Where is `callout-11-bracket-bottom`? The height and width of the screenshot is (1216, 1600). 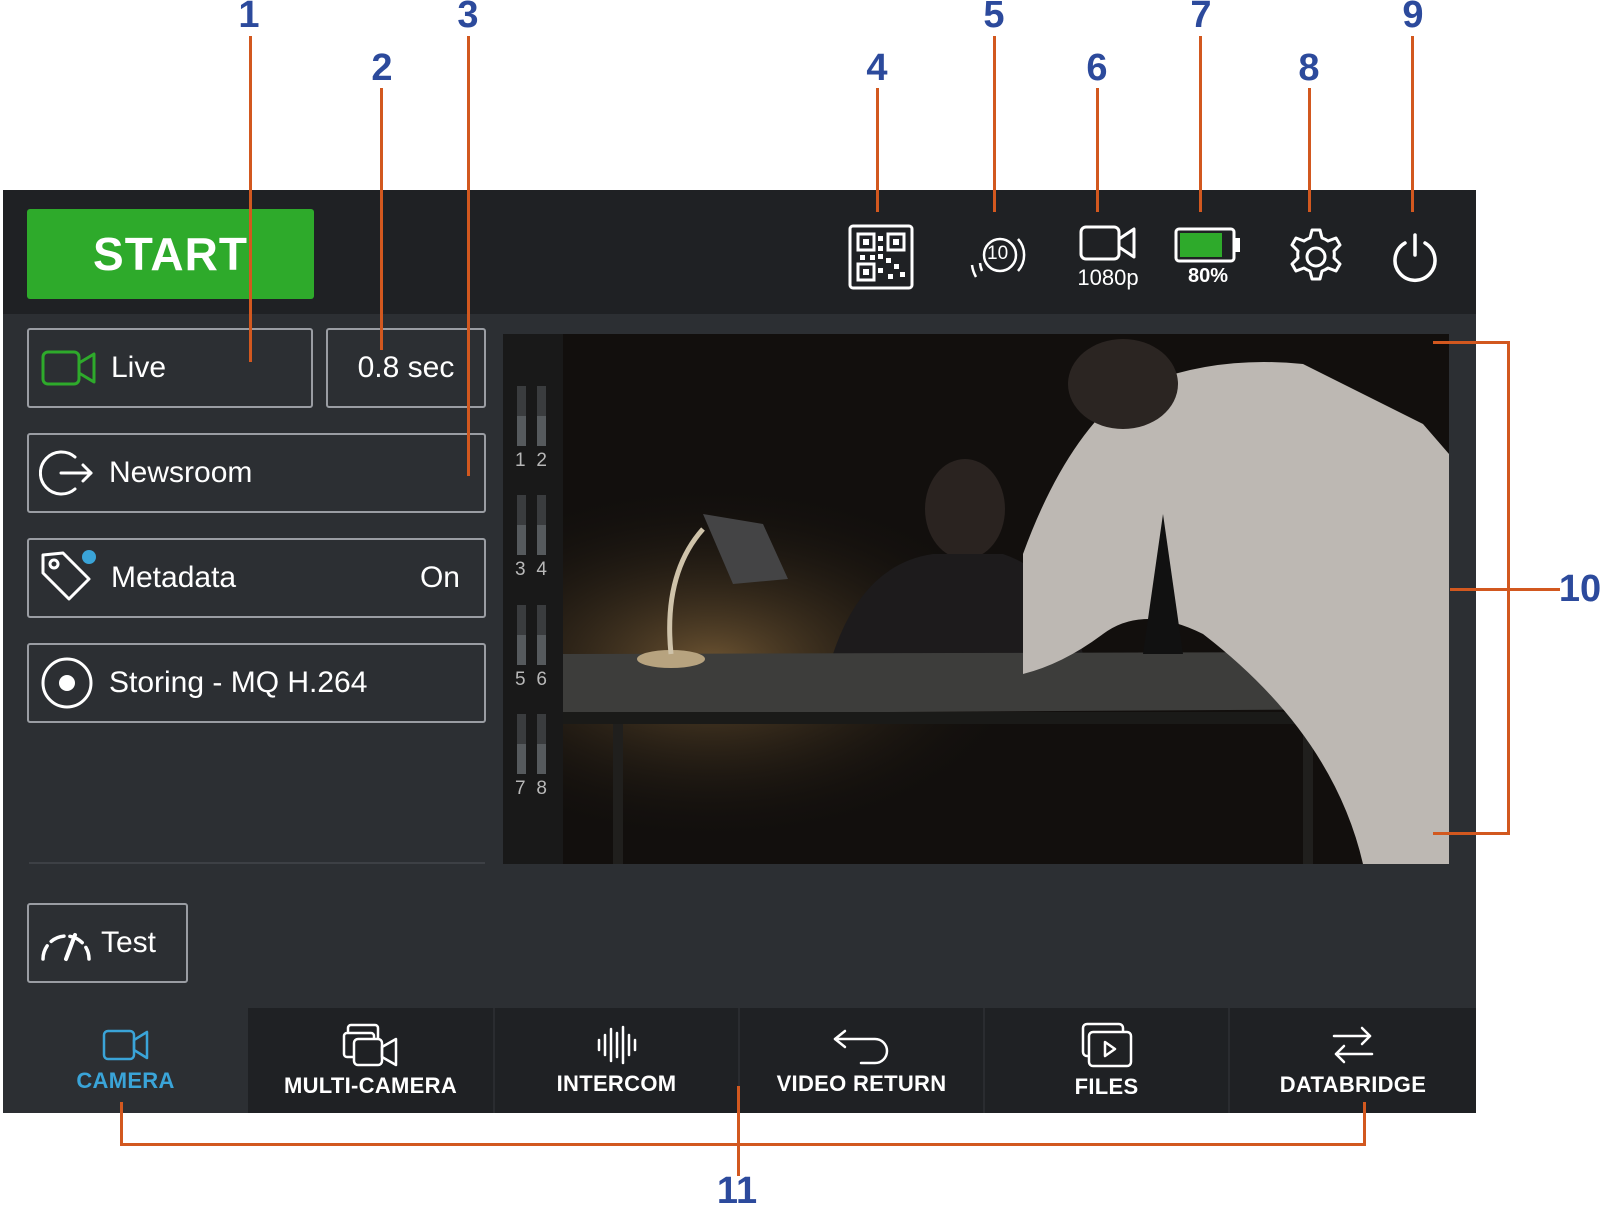 callout-11-bracket-bottom is located at coordinates (743, 1144).